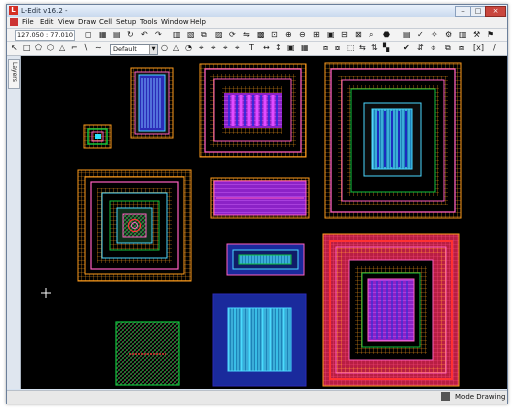 The height and width of the screenshot is (409, 514). What do you see at coordinates (47, 22) in the screenshot?
I see `menu-edit: Edit` at bounding box center [47, 22].